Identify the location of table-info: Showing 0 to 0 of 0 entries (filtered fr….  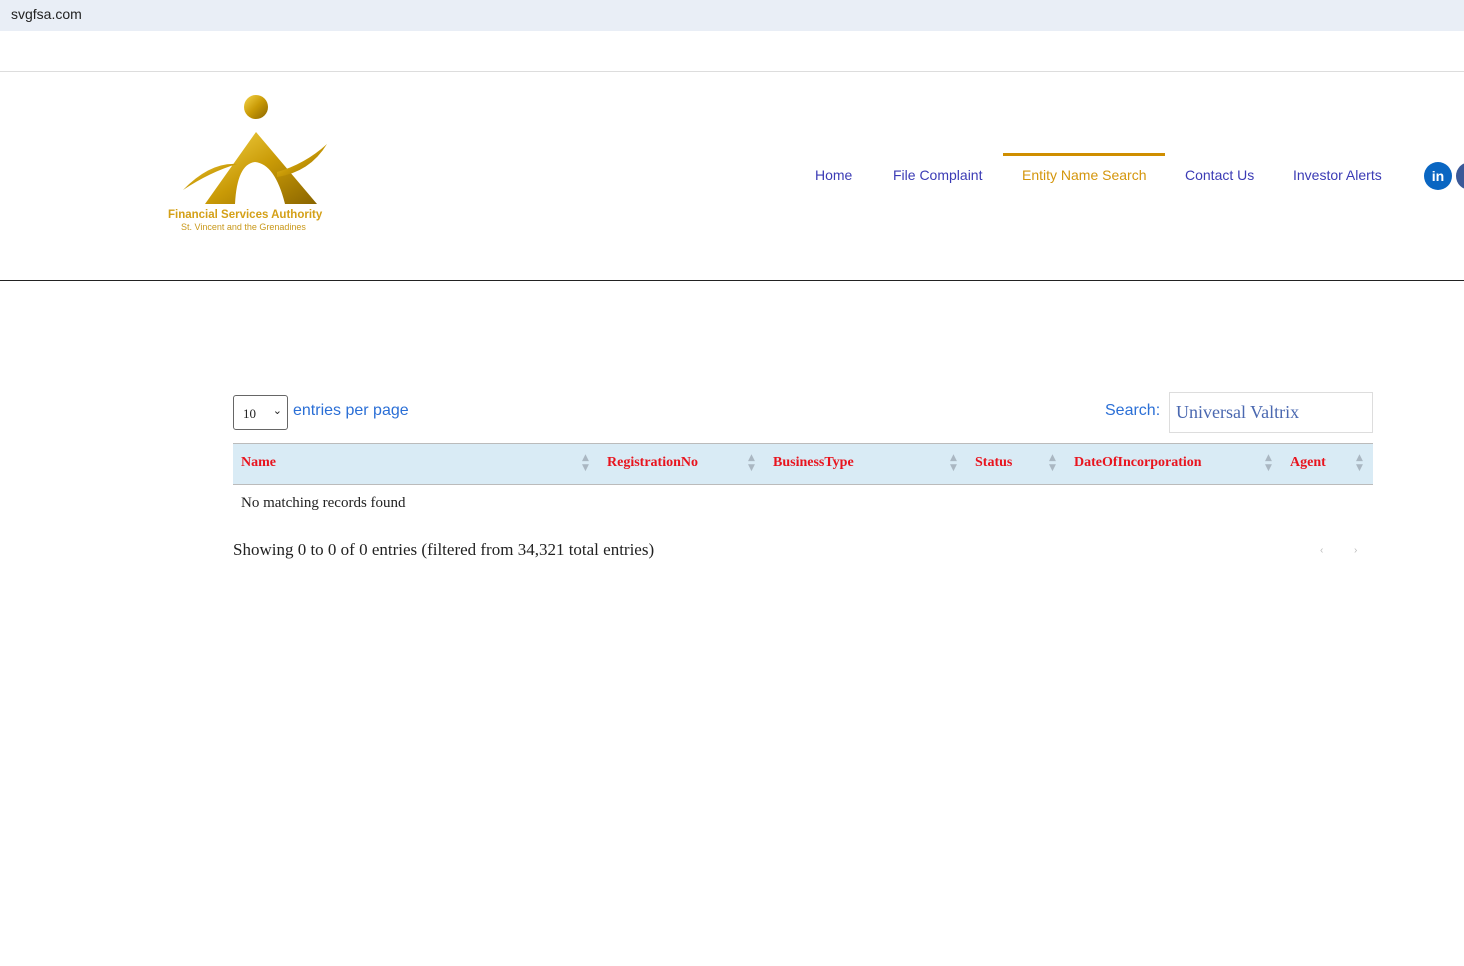
(444, 549).